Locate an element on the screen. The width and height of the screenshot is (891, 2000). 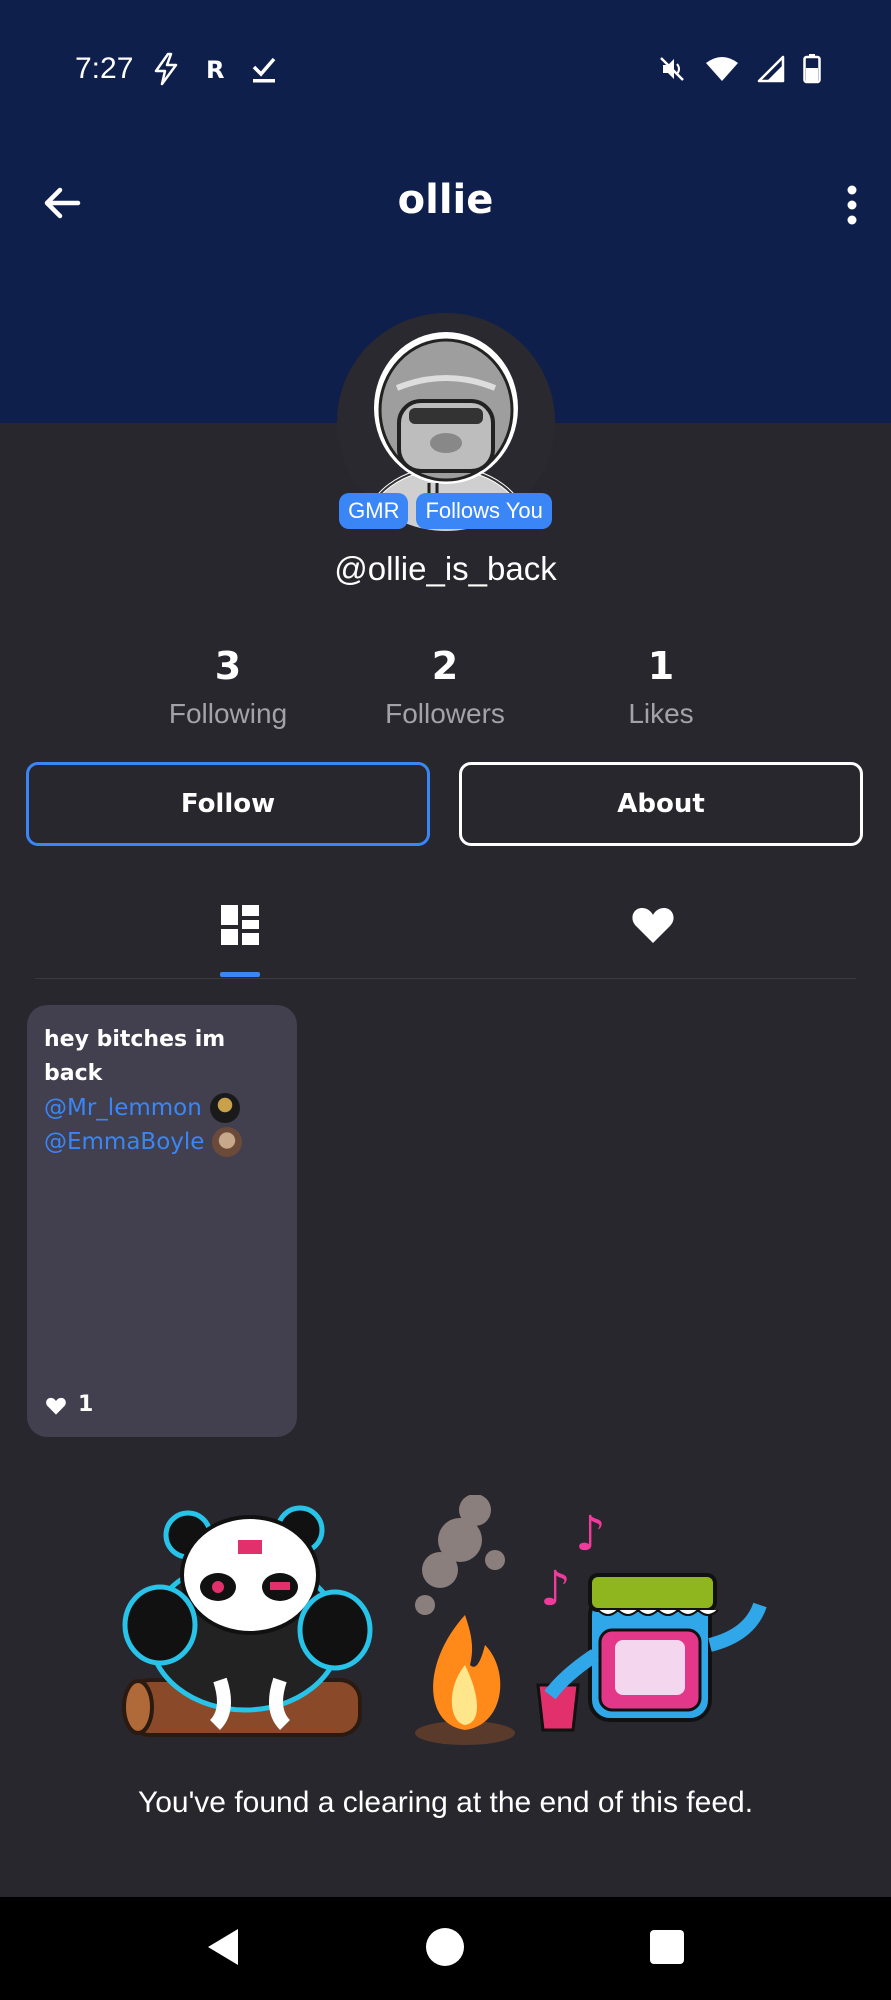
post-like-count: 1 is located at coordinates (86, 1404).